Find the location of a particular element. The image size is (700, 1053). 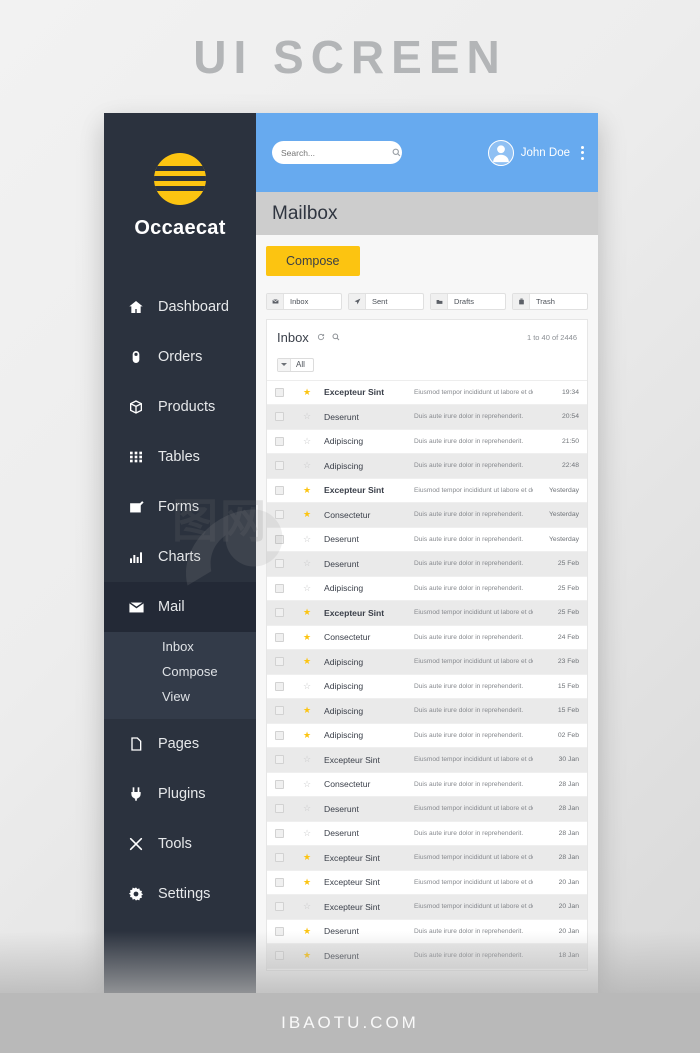

tab-drafts: Drafts is located at coordinates (468, 301).